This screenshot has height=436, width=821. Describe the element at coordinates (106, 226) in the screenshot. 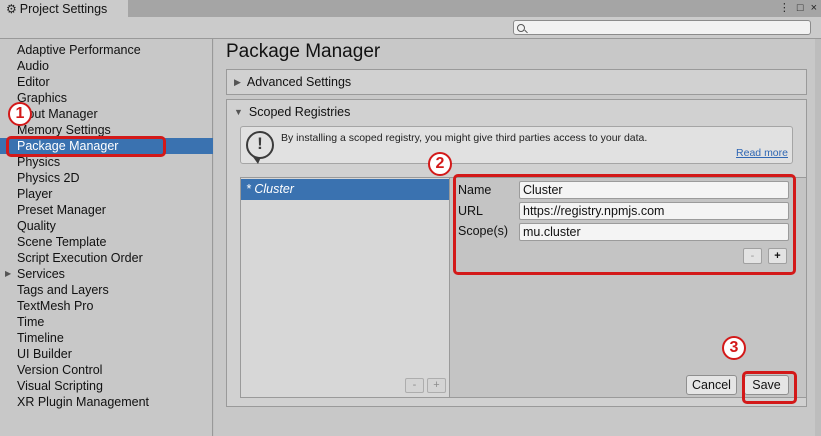

I see `sidebar-item-quality: Quality` at that location.